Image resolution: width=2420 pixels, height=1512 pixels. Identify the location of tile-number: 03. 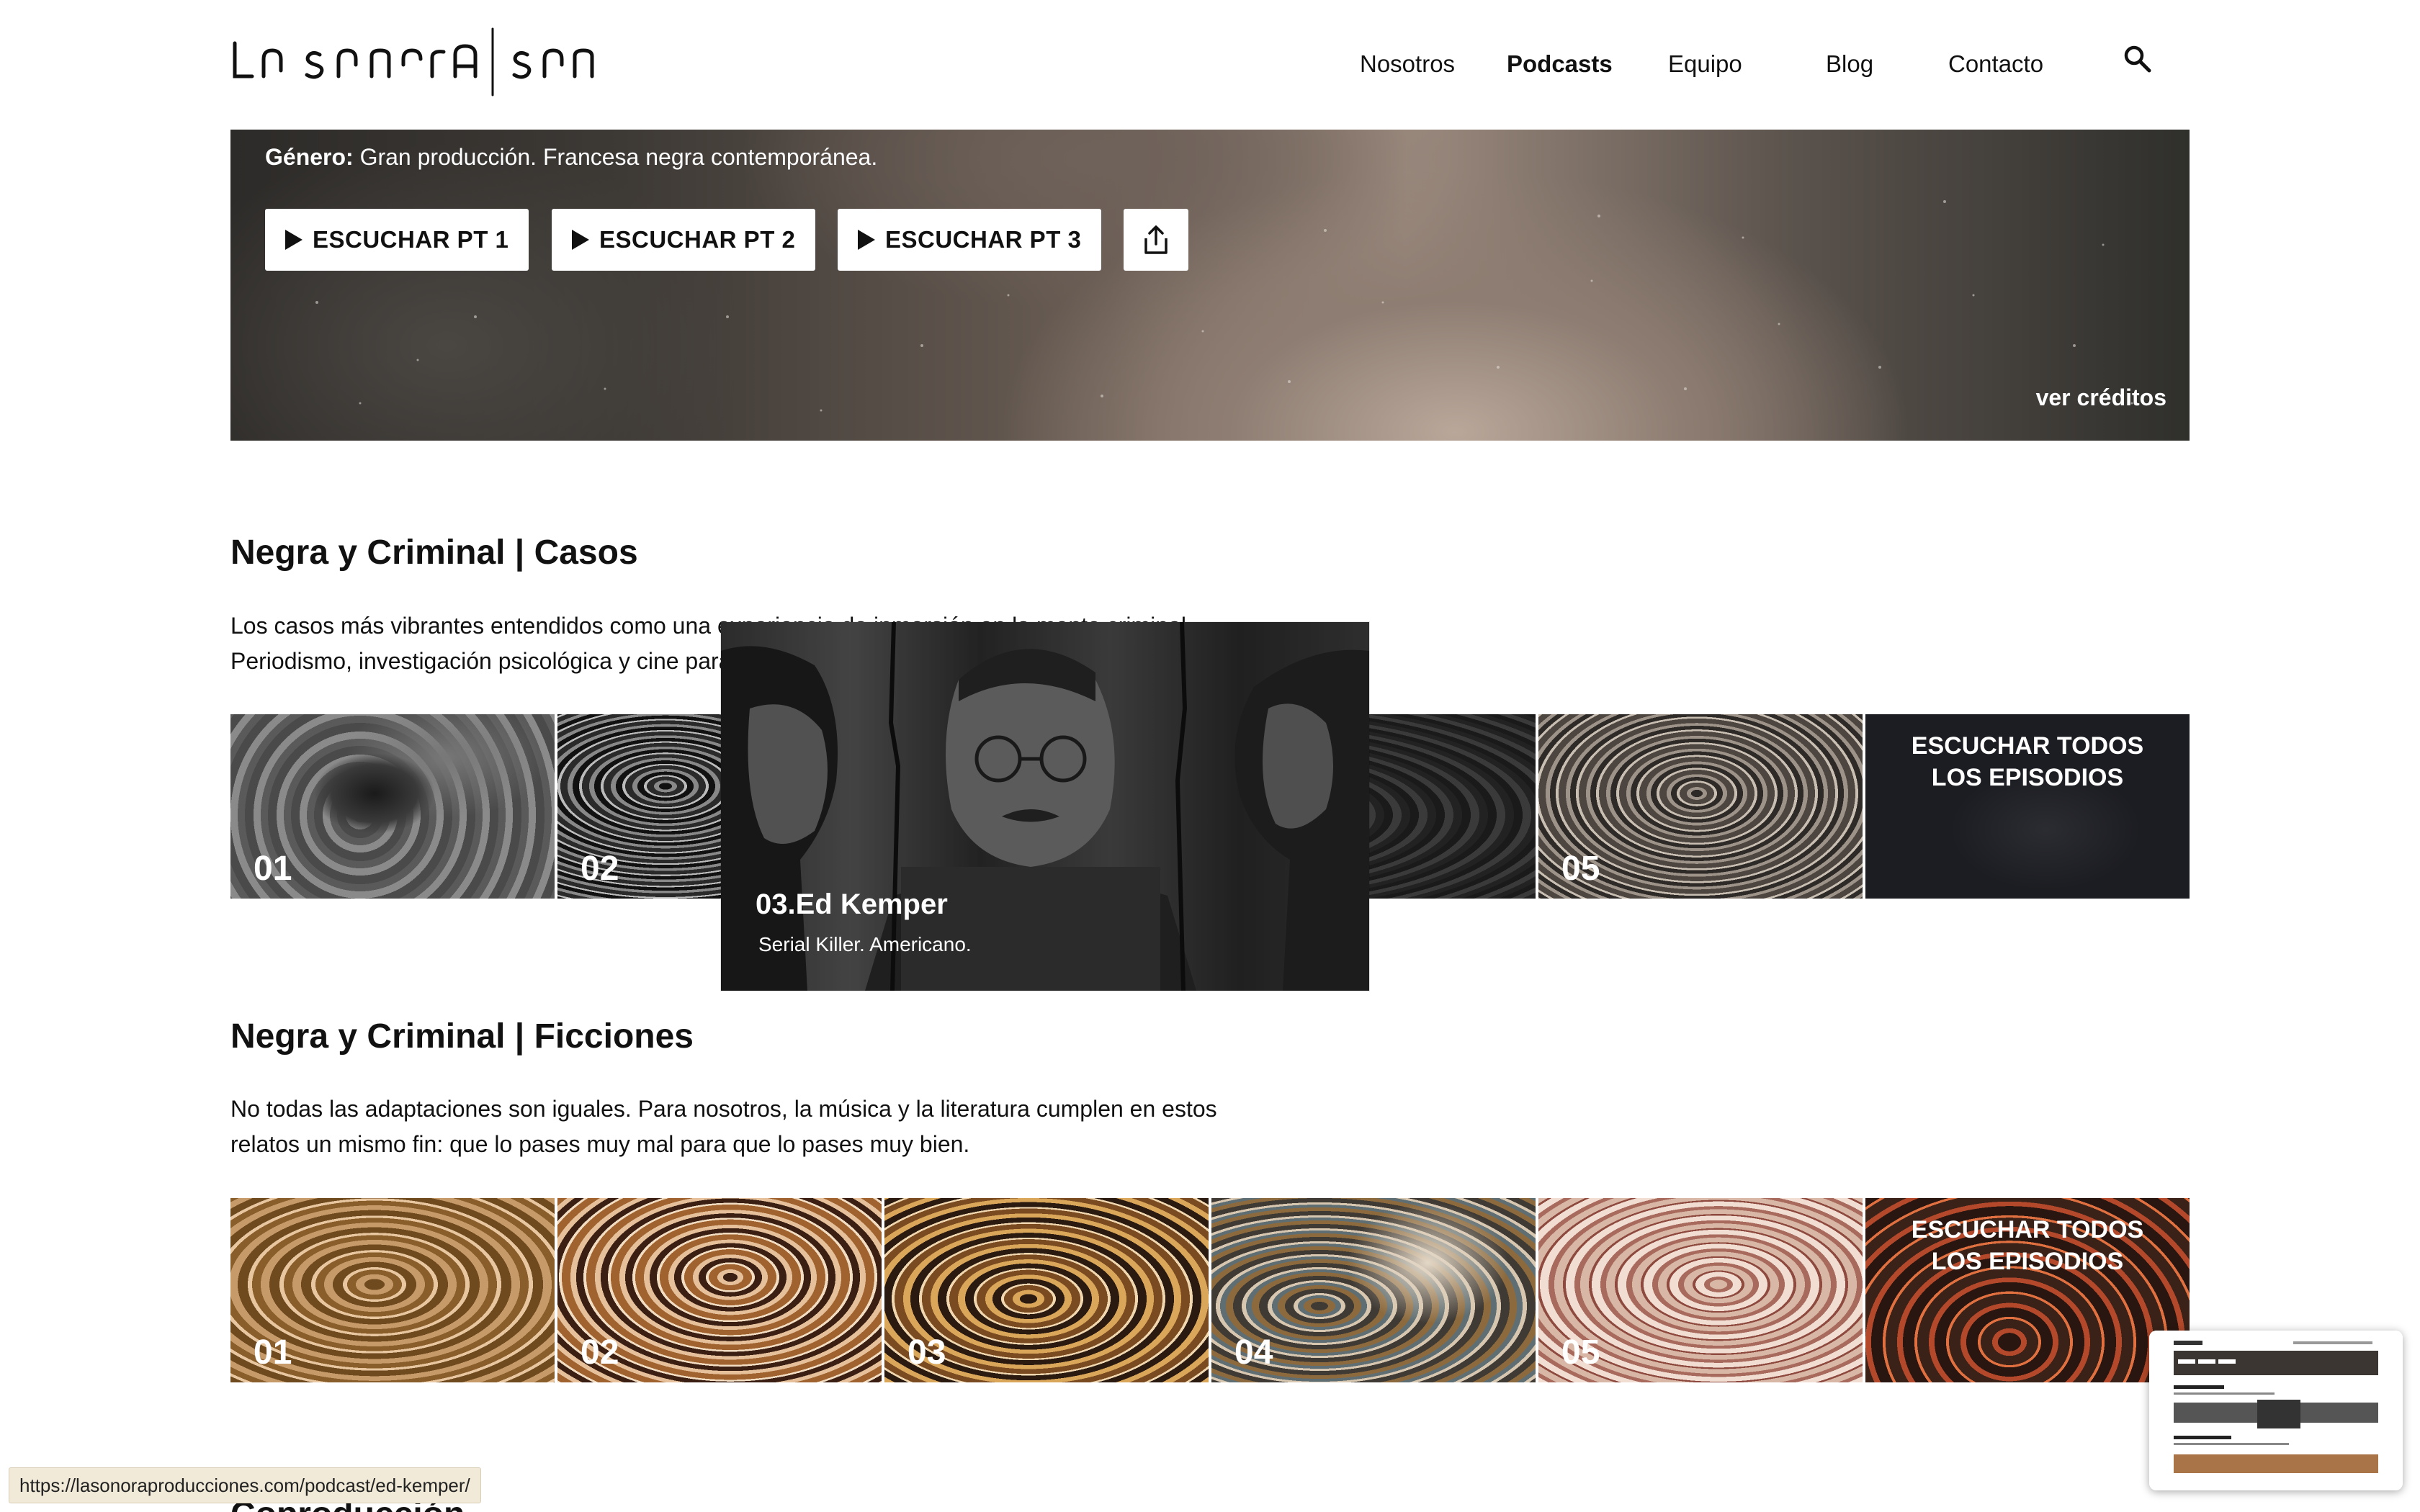
(927, 1352).